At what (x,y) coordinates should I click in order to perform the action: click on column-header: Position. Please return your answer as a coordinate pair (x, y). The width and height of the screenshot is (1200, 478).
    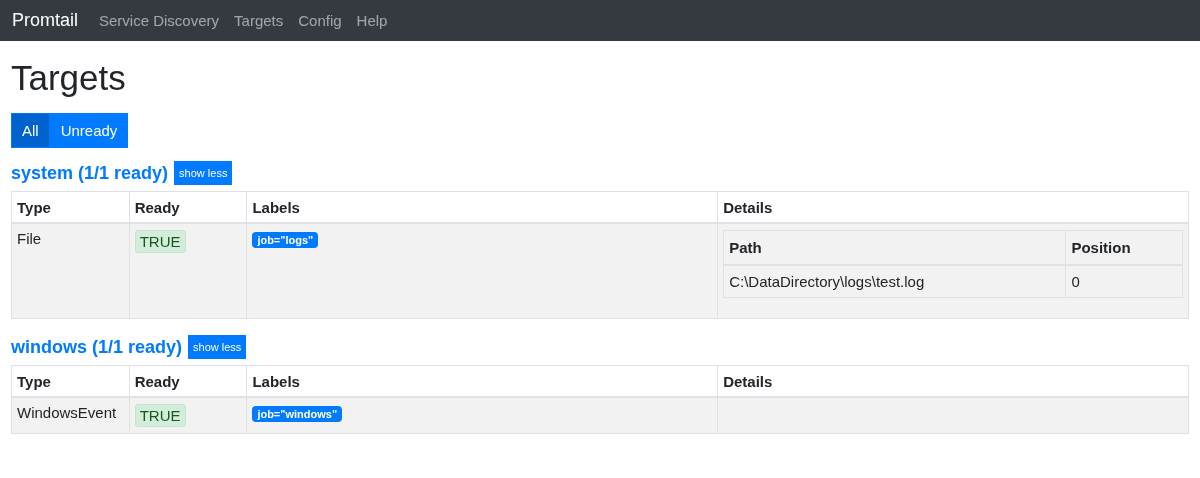
    Looking at the image, I should click on (1124, 247).